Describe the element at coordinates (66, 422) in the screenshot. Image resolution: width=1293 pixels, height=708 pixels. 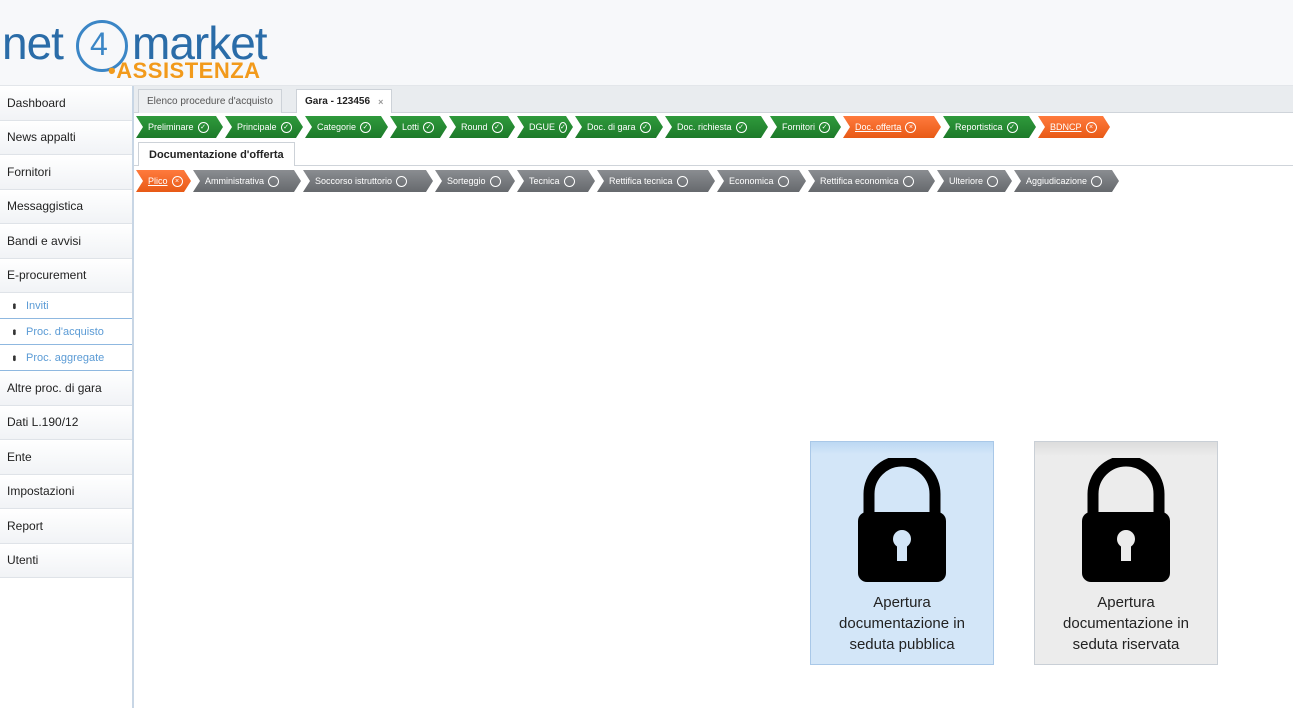
I see `sidebar-item-dati-l19012: Dati L.190/12` at that location.